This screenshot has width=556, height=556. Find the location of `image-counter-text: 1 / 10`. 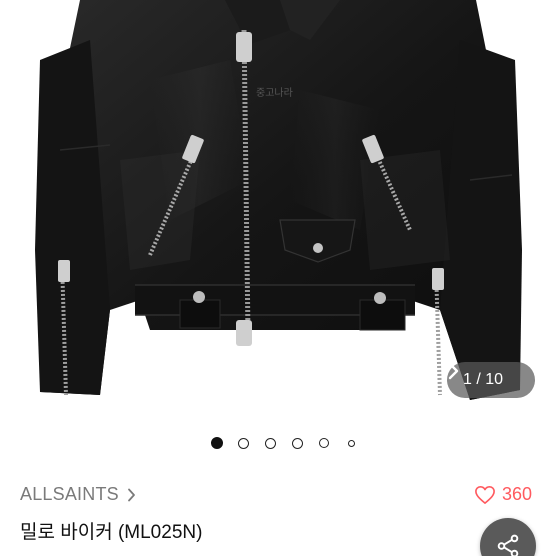

image-counter-text: 1 / 10 is located at coordinates (483, 379).